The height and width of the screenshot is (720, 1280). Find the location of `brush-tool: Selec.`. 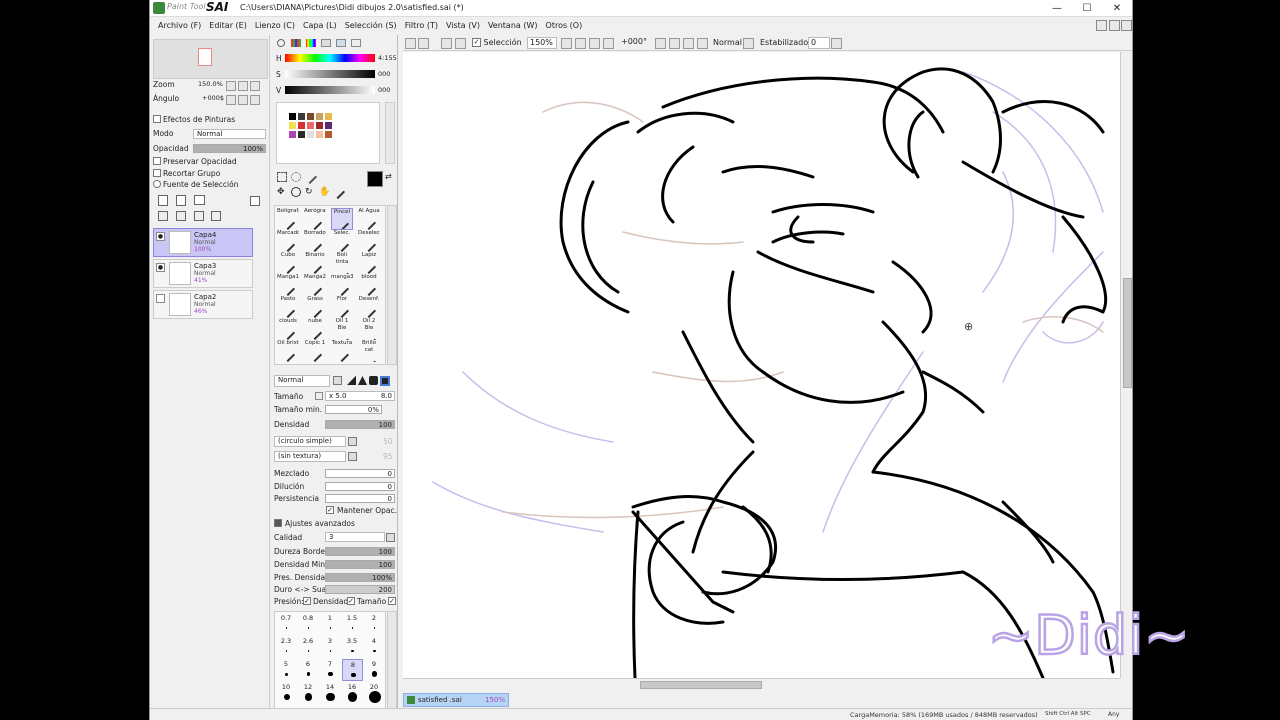

brush-tool: Selec. is located at coordinates (342, 241).